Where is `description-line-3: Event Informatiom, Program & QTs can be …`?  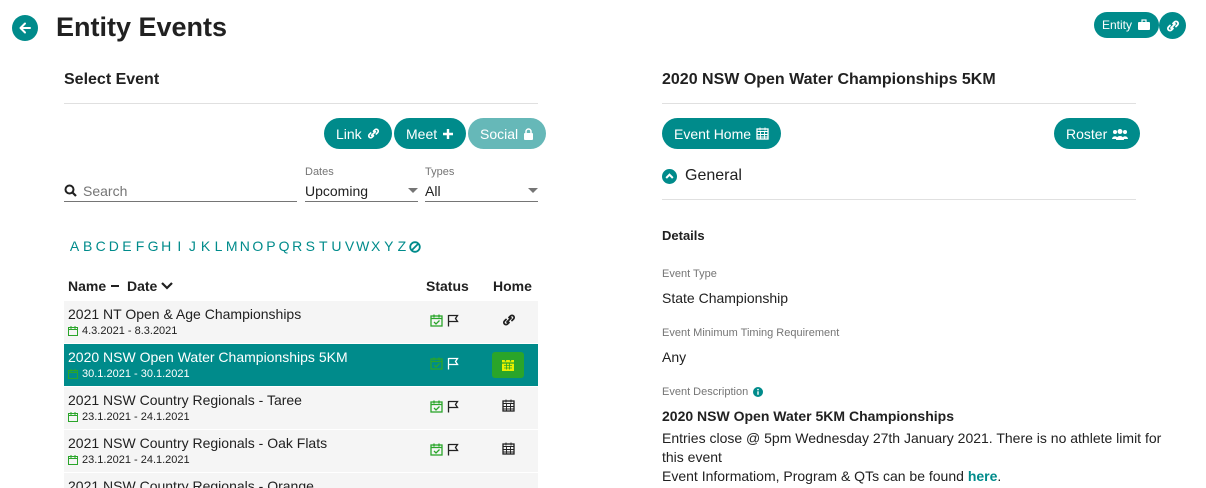 description-line-3: Event Informatiom, Program & QTs can be … is located at coordinates (832, 476).